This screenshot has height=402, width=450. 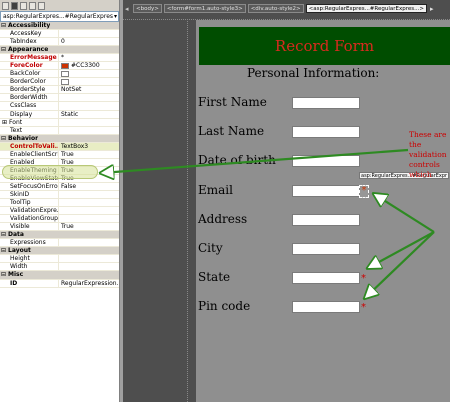 I want to click on property-row: ForeColor #CC3300, so click(x=59, y=66).